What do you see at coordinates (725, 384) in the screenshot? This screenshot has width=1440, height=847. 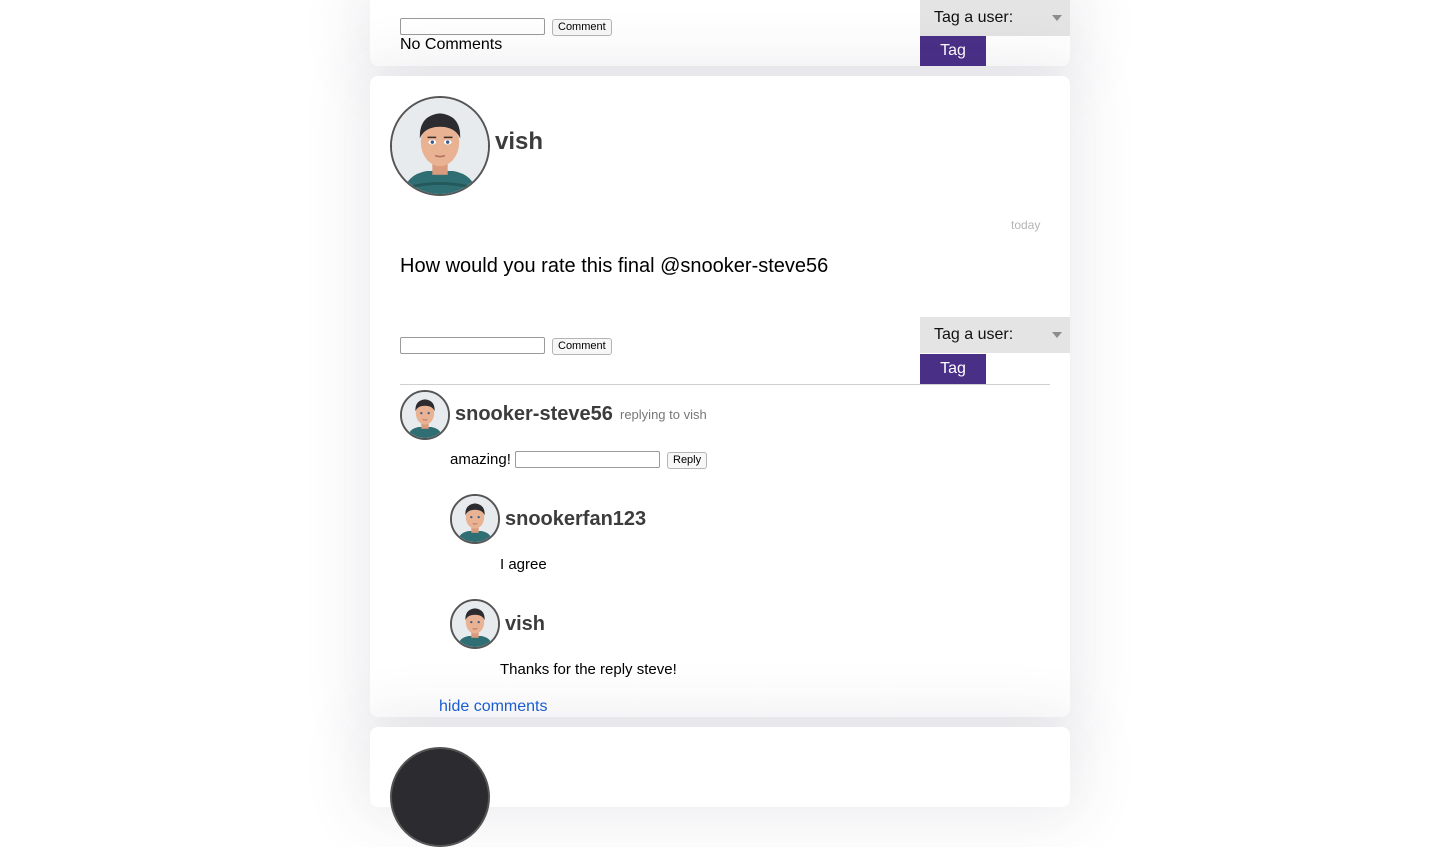 I see `comments-divider` at bounding box center [725, 384].